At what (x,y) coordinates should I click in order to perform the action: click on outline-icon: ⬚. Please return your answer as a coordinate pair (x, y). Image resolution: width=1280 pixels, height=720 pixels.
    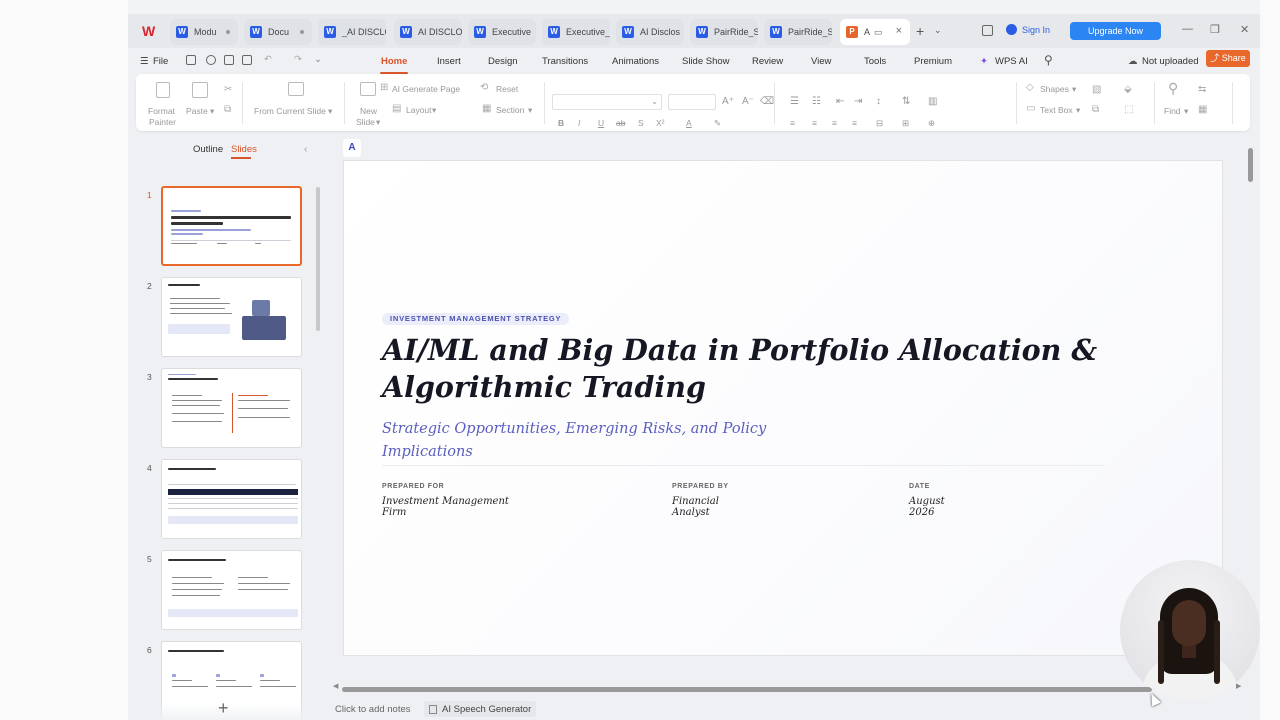
    Looking at the image, I should click on (1128, 109).